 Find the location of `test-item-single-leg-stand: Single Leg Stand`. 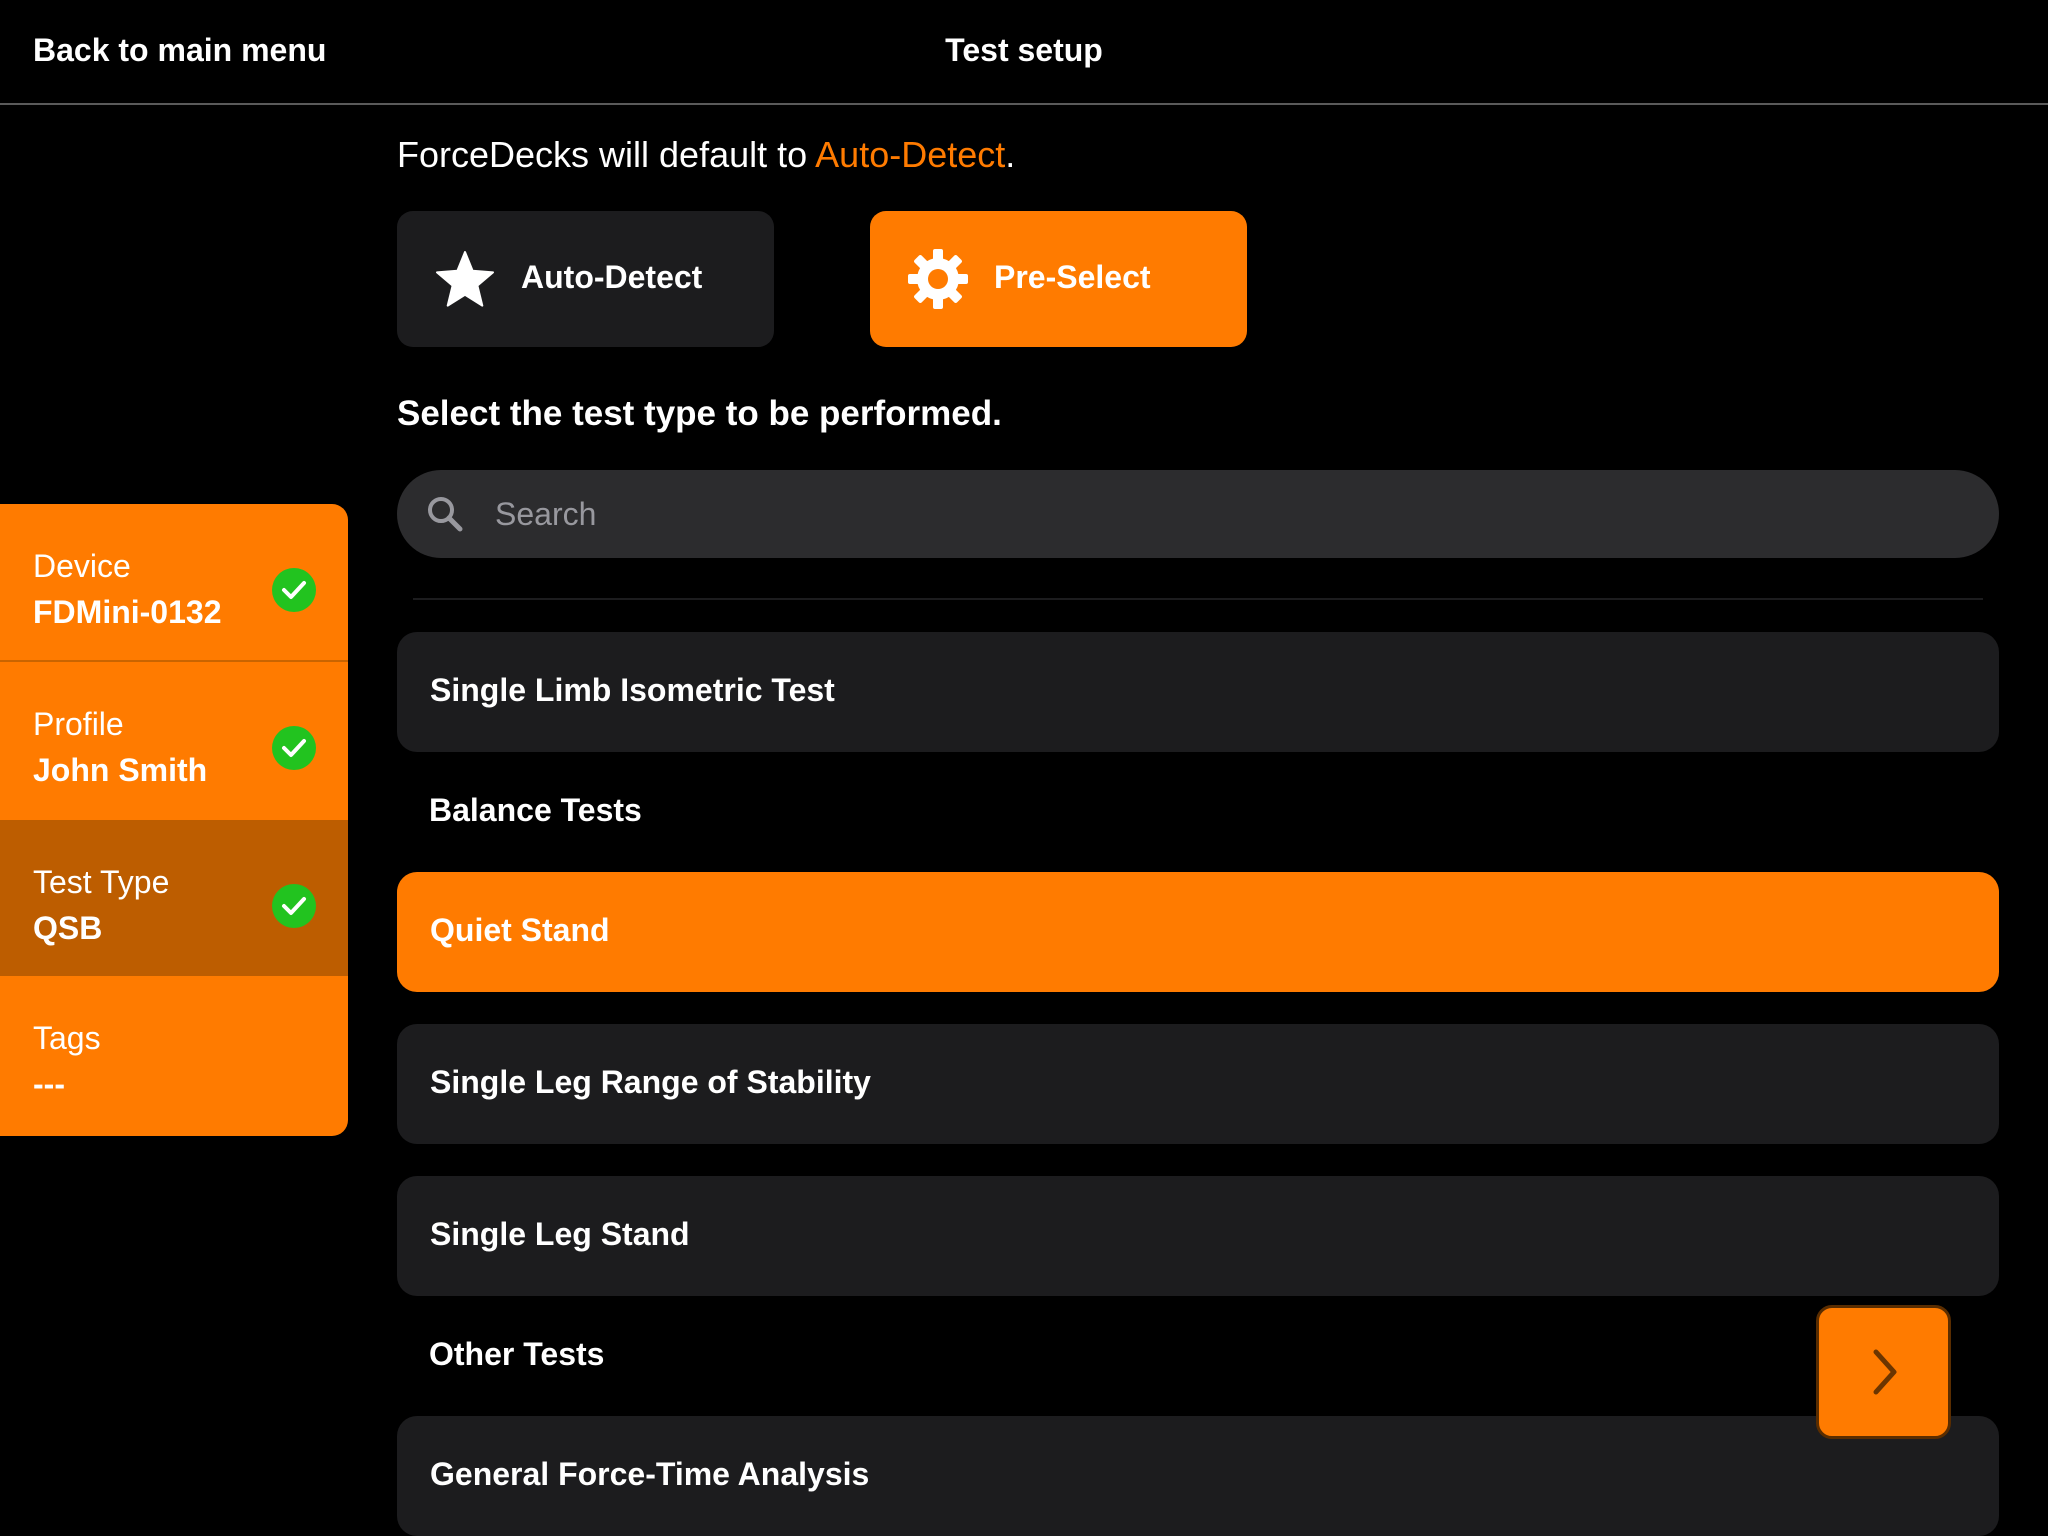

test-item-single-leg-stand: Single Leg Stand is located at coordinates (1198, 1236).